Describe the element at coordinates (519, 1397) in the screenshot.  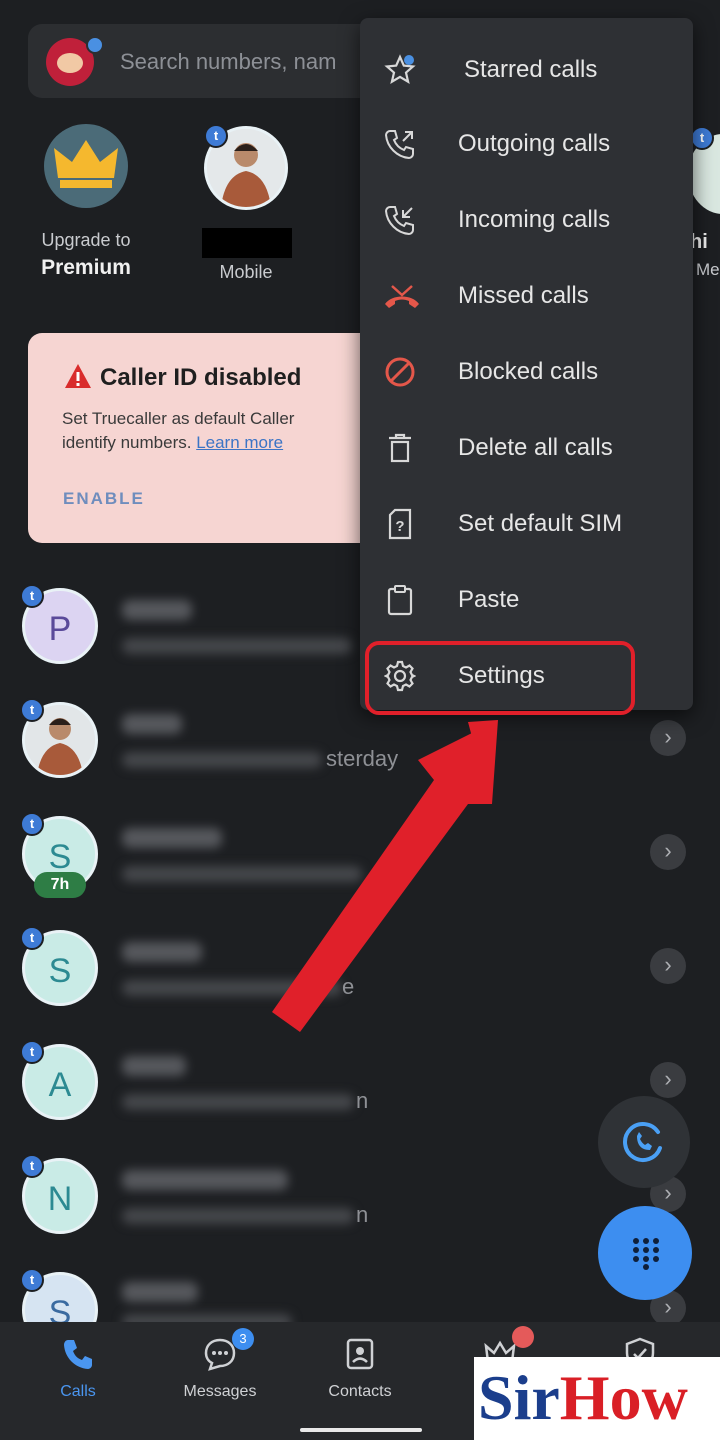
I see `watermark-part1: Sir` at that location.